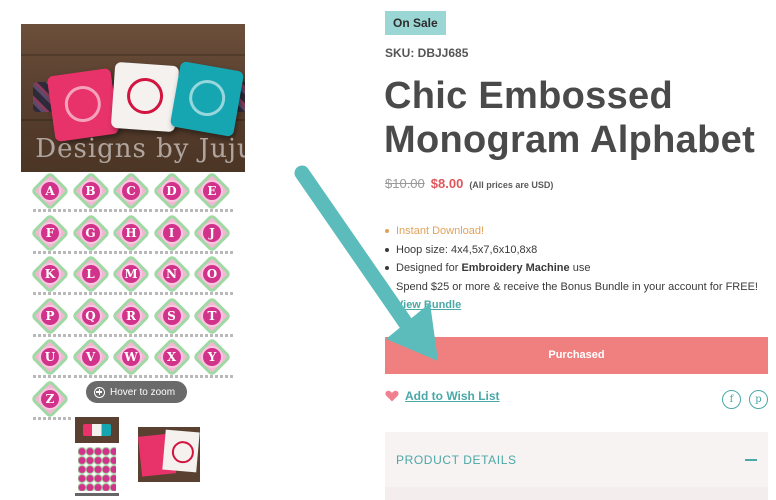  Describe the element at coordinates (392, 396) in the screenshot. I see `heart-icon` at that location.